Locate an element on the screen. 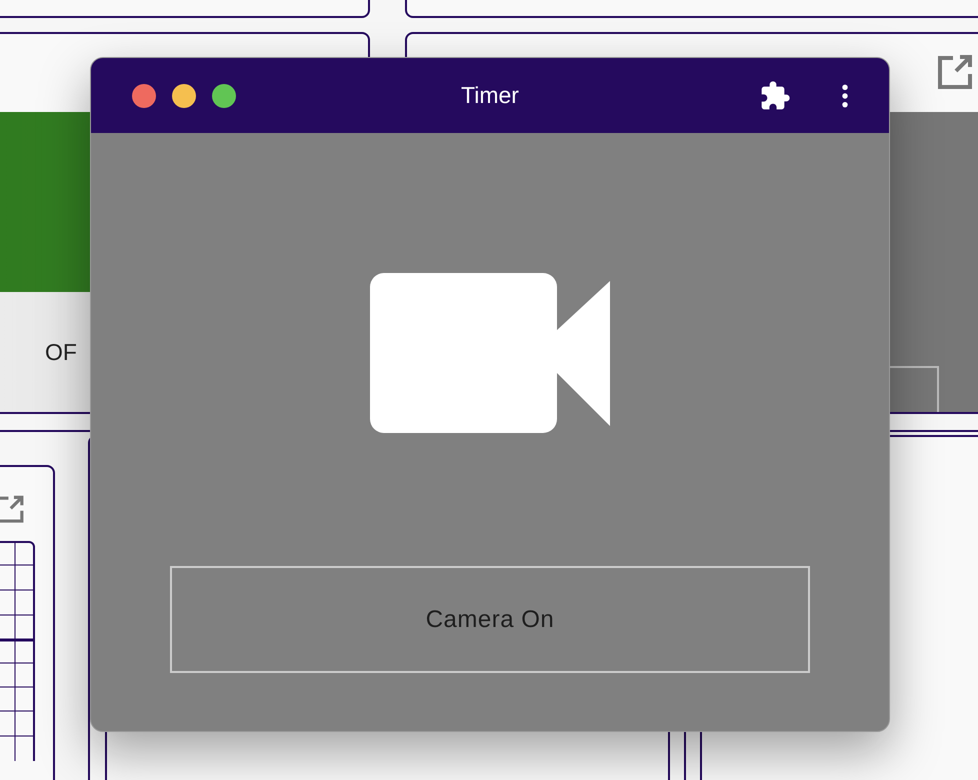  minimize-button is located at coordinates (184, 96).